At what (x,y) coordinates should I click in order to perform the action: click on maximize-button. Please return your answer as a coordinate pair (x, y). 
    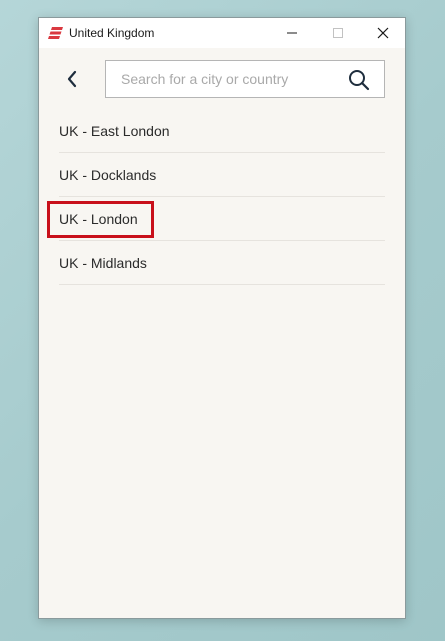
    Looking at the image, I should click on (338, 33).